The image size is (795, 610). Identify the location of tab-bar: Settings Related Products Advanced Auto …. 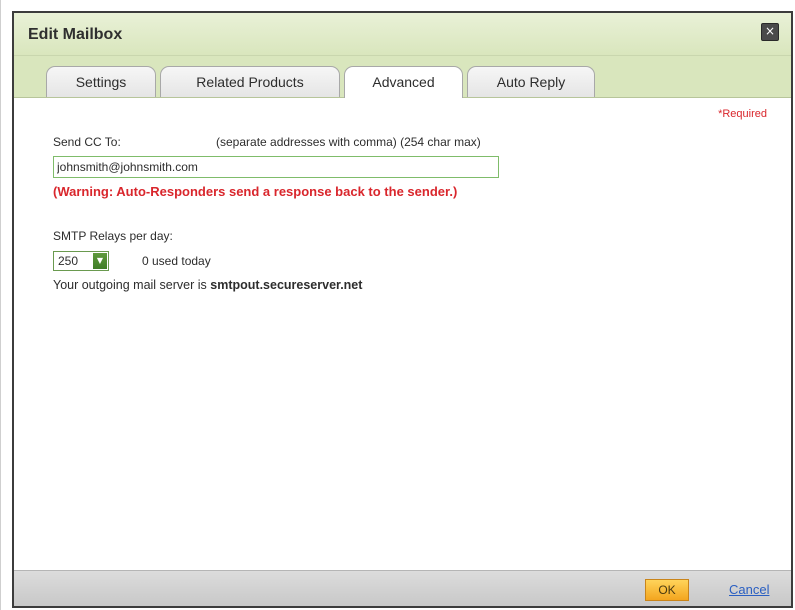
(402, 77).